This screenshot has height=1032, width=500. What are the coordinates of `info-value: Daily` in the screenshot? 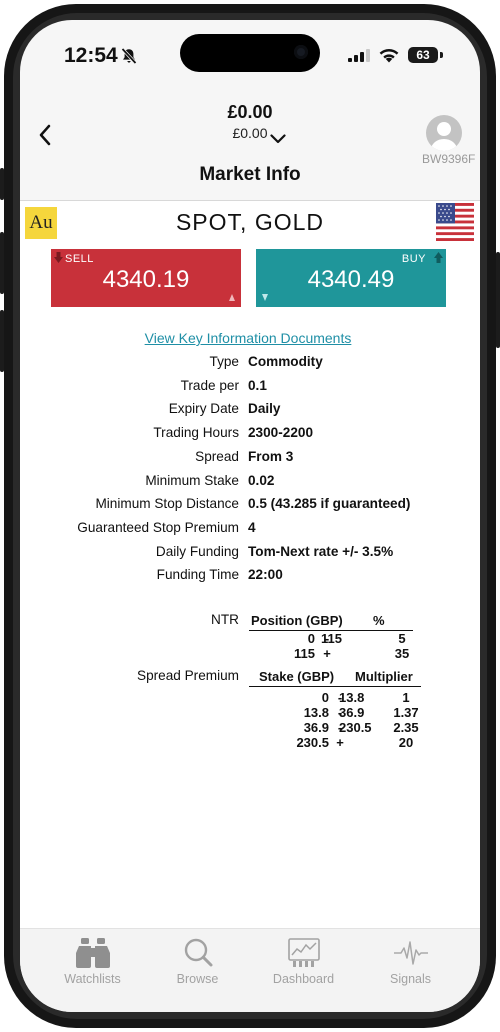 It's located at (264, 409).